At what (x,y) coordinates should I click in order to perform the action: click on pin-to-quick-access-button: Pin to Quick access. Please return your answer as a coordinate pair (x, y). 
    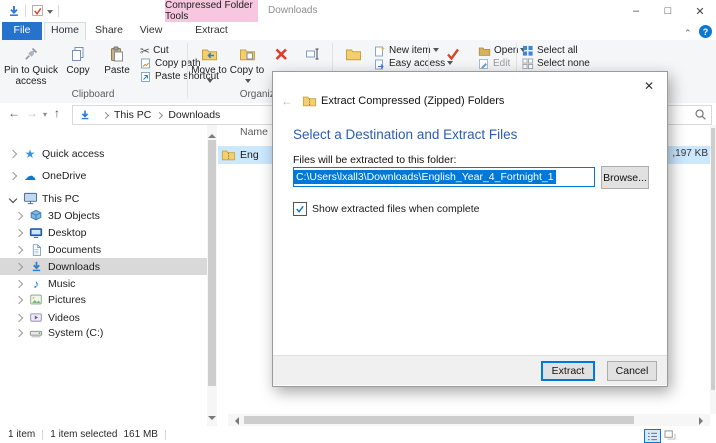
    Looking at the image, I should click on (31, 65).